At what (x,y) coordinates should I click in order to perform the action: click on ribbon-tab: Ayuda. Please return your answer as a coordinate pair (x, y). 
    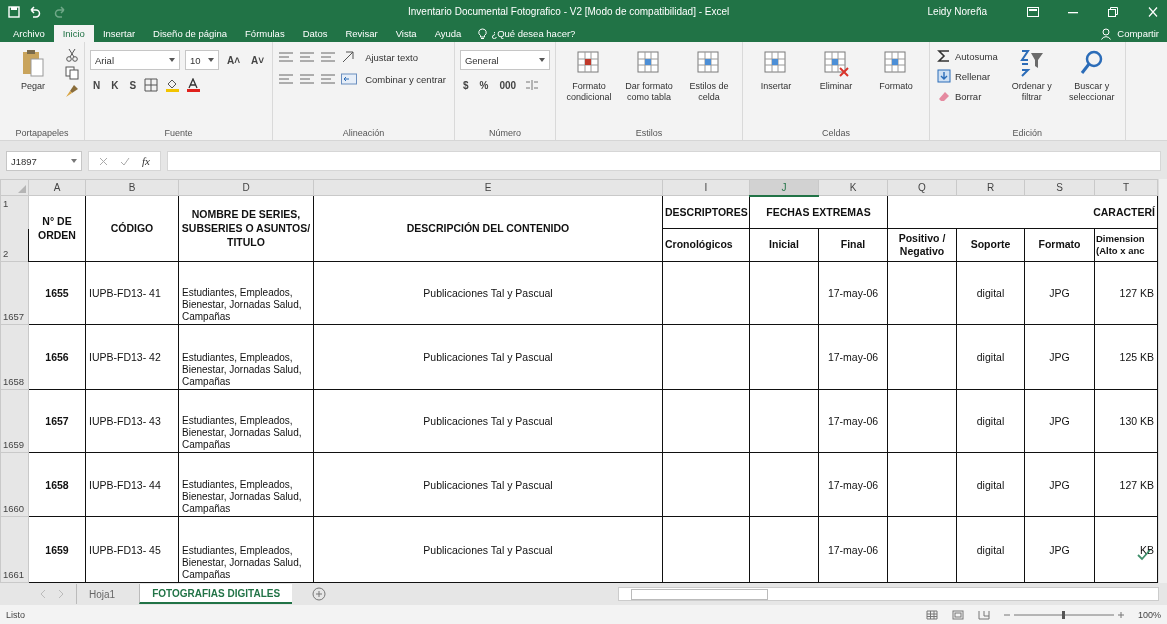
    Looking at the image, I should click on (448, 33).